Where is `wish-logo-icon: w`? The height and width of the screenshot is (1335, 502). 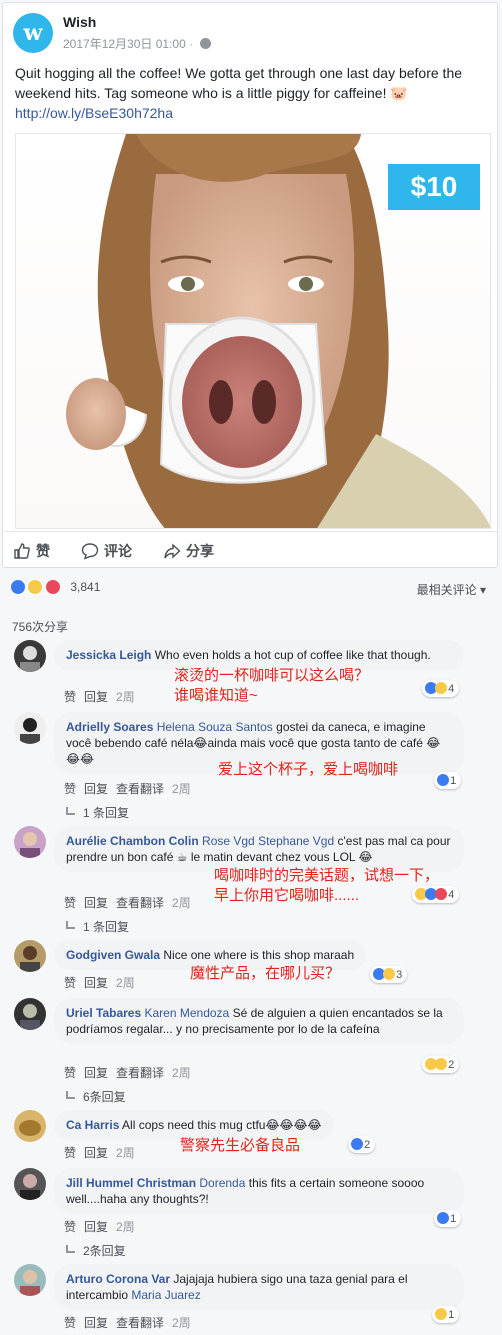
wish-logo-icon: w is located at coordinates (33, 33).